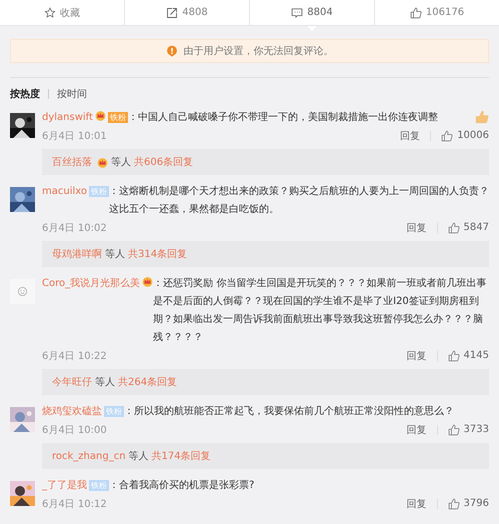 The height and width of the screenshot is (524, 499). I want to click on default-avatar-icon, so click(22, 291).